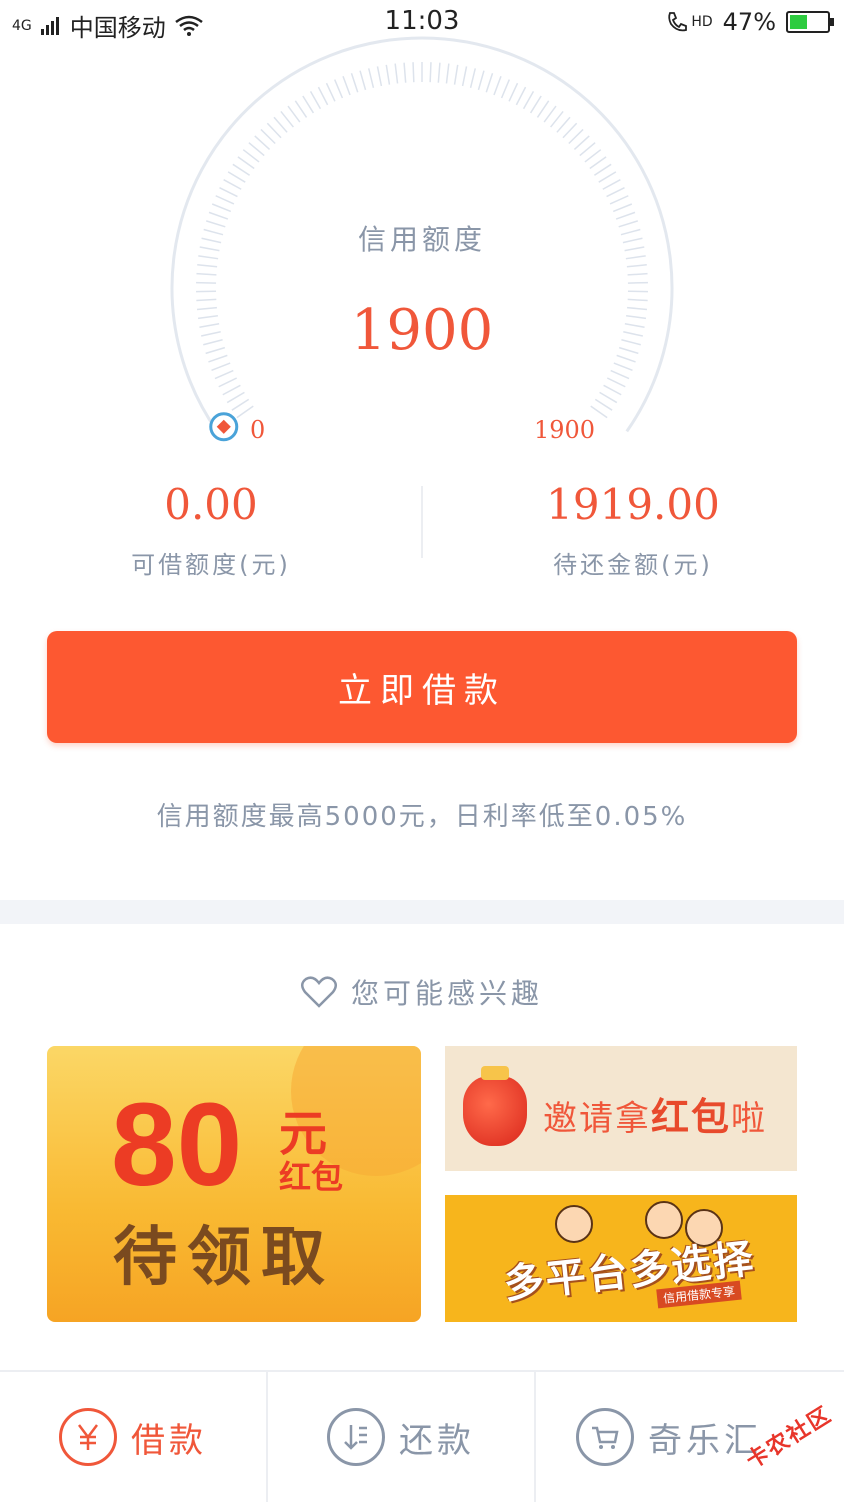 This screenshot has height=1502, width=844. Describe the element at coordinates (422, 687) in the screenshot. I see `borrow-now-button: 立即借款` at that location.